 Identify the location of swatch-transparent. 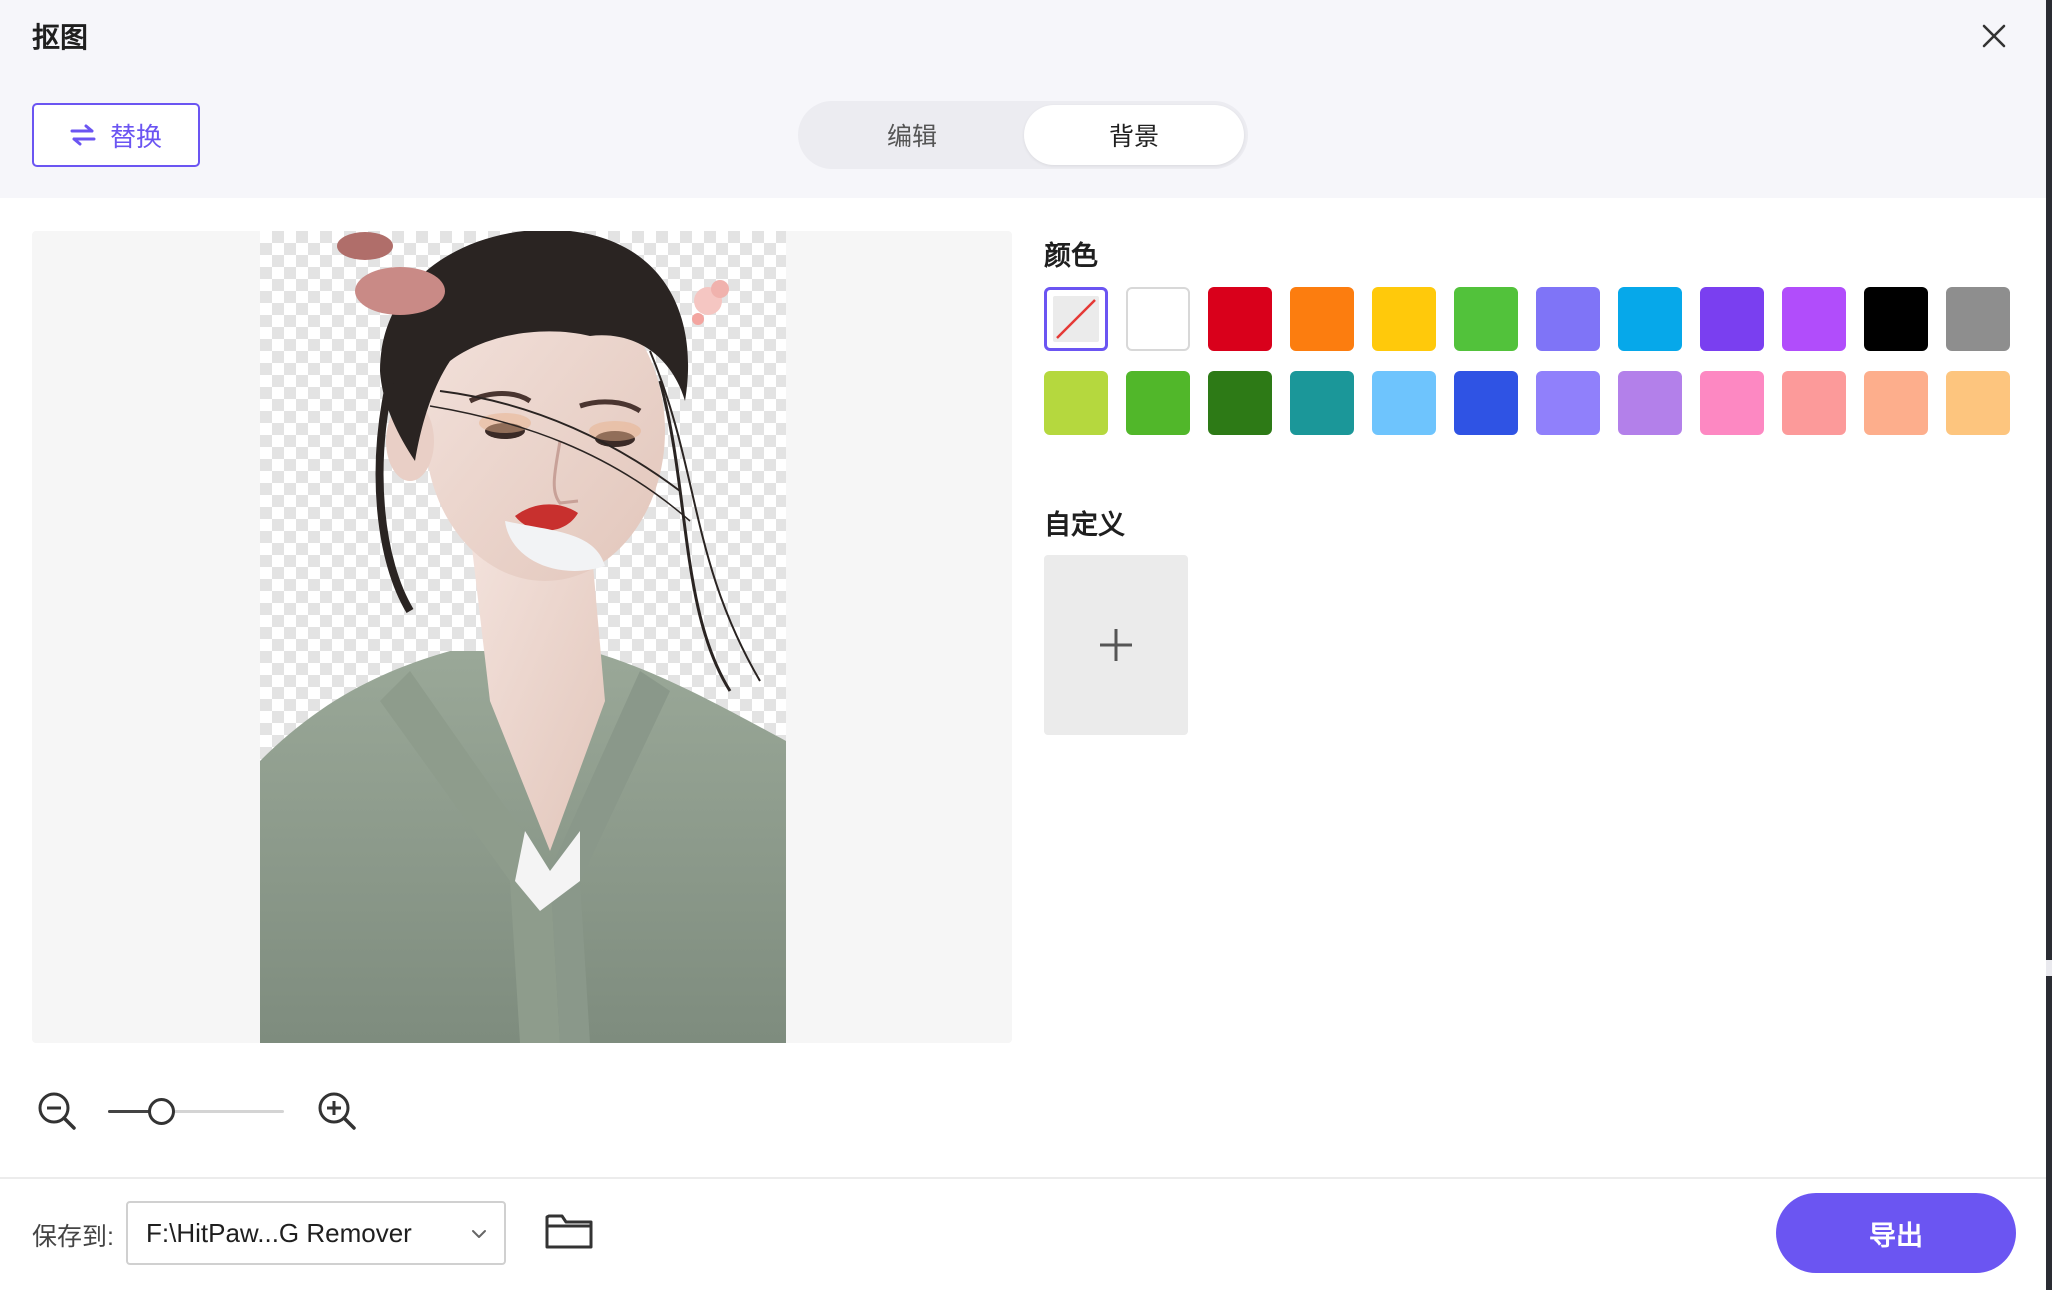
(1076, 319).